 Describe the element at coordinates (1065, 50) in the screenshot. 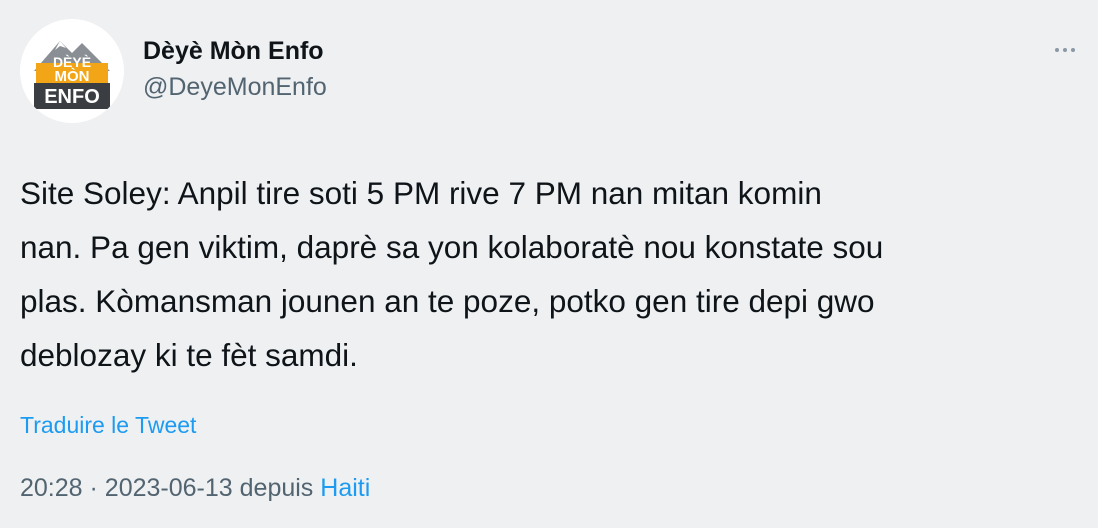

I see `more-horizontal-icon` at that location.